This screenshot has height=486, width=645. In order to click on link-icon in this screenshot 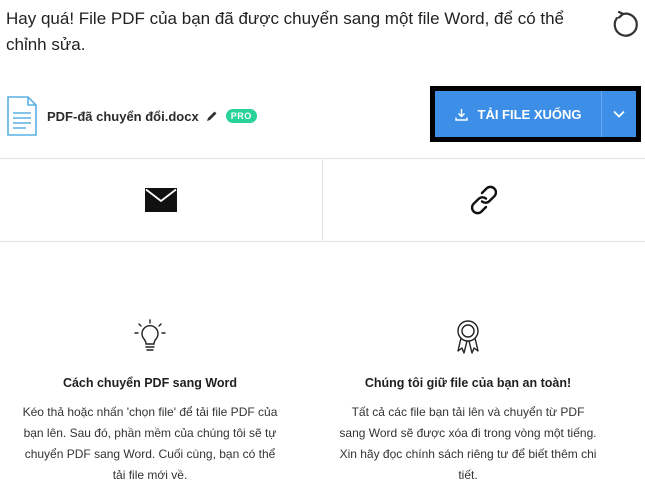, I will do `click(484, 200)`.